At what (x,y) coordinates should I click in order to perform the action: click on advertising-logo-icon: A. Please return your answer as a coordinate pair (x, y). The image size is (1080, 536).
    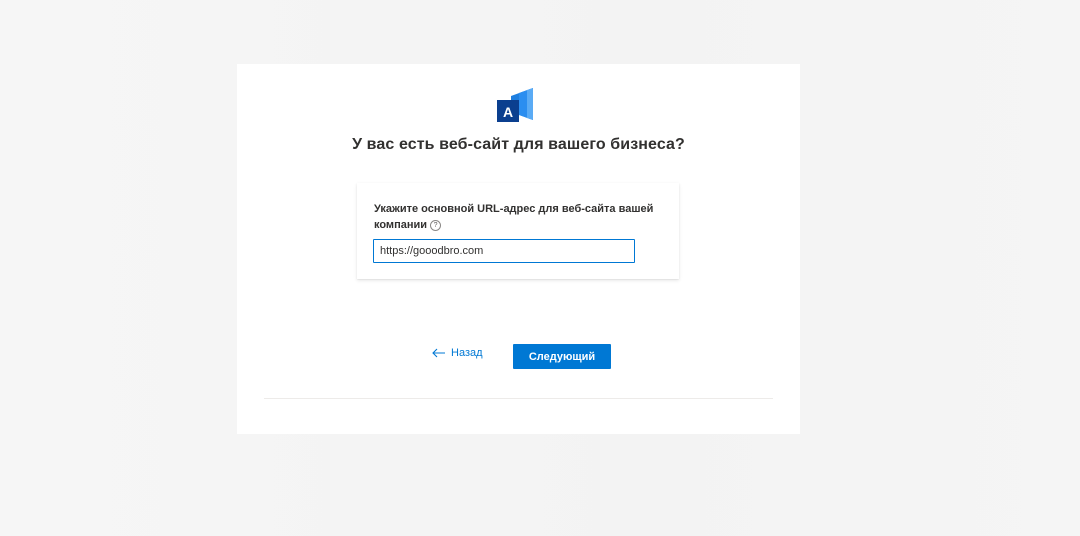
    Looking at the image, I should click on (518, 106).